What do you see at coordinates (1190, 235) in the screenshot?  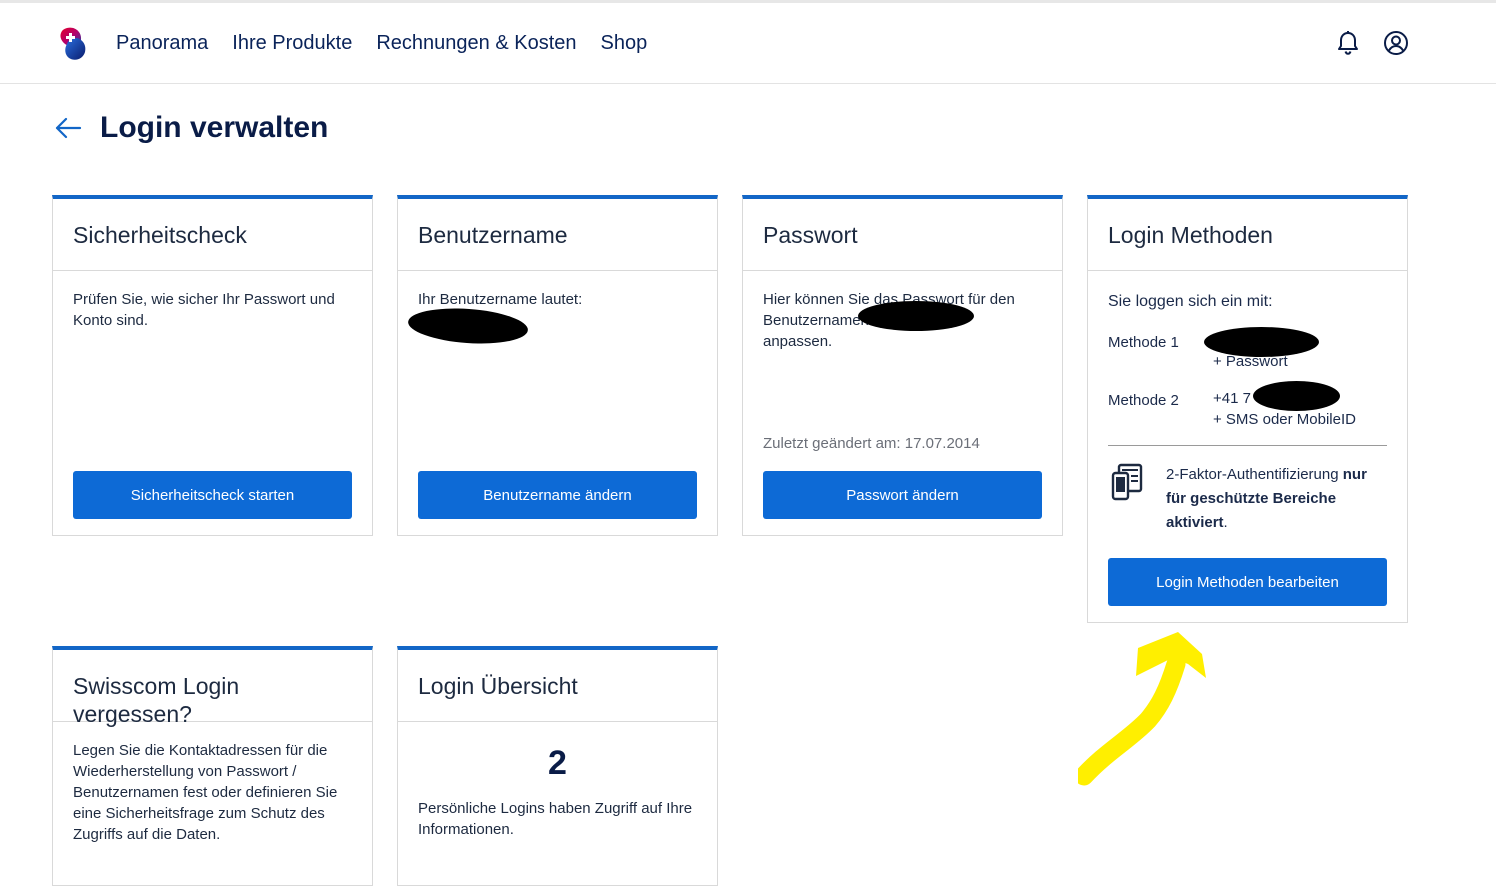 I see `card-title: Login Methoden` at bounding box center [1190, 235].